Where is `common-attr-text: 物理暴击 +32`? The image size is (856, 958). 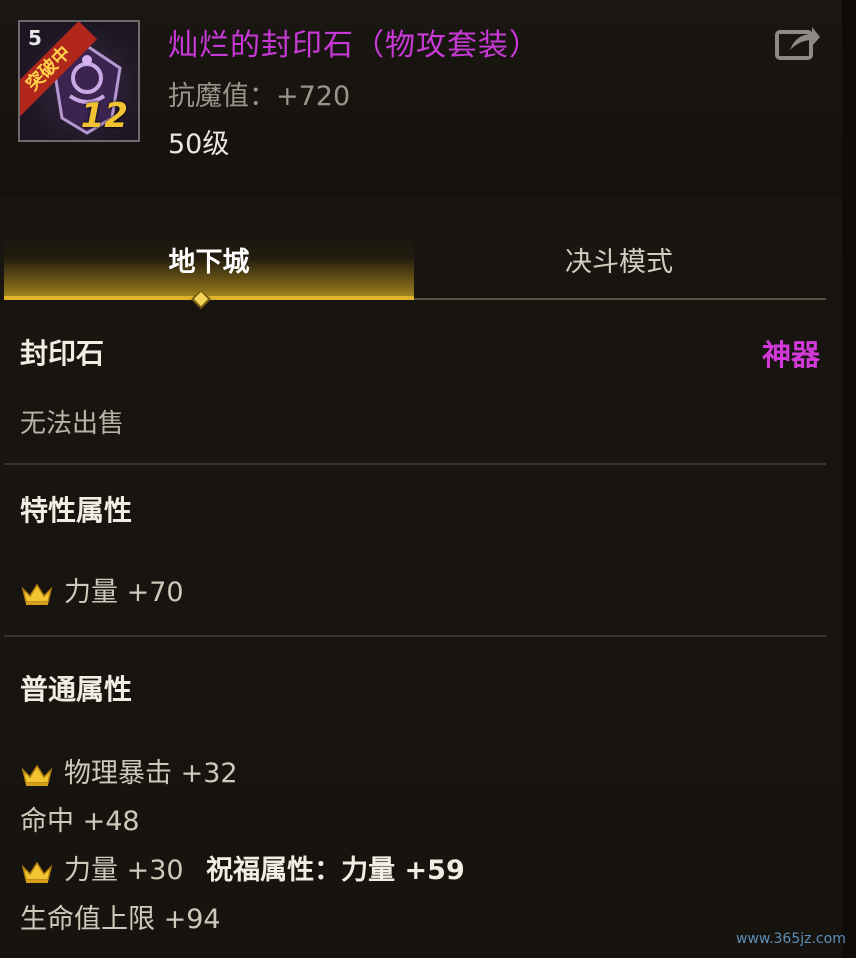
common-attr-text: 物理暴击 +32 is located at coordinates (151, 773).